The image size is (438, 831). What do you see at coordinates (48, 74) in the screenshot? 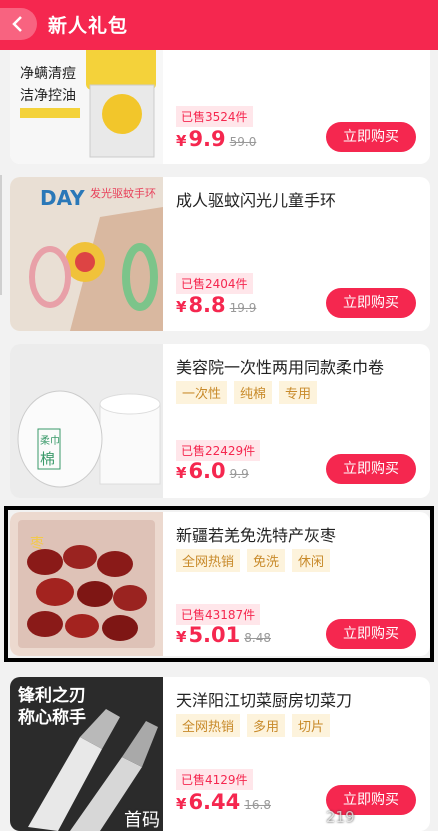
I see `thumb-text: 净螨清痘` at bounding box center [48, 74].